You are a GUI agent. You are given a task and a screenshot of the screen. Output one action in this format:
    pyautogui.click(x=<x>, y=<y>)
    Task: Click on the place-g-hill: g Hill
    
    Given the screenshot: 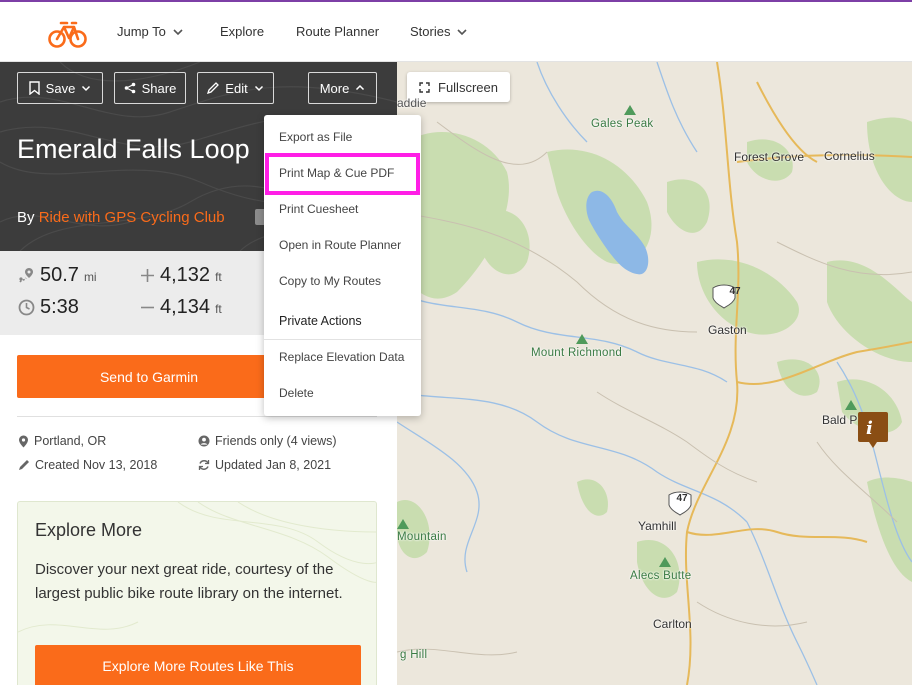 What is the action you would take?
    pyautogui.click(x=414, y=655)
    